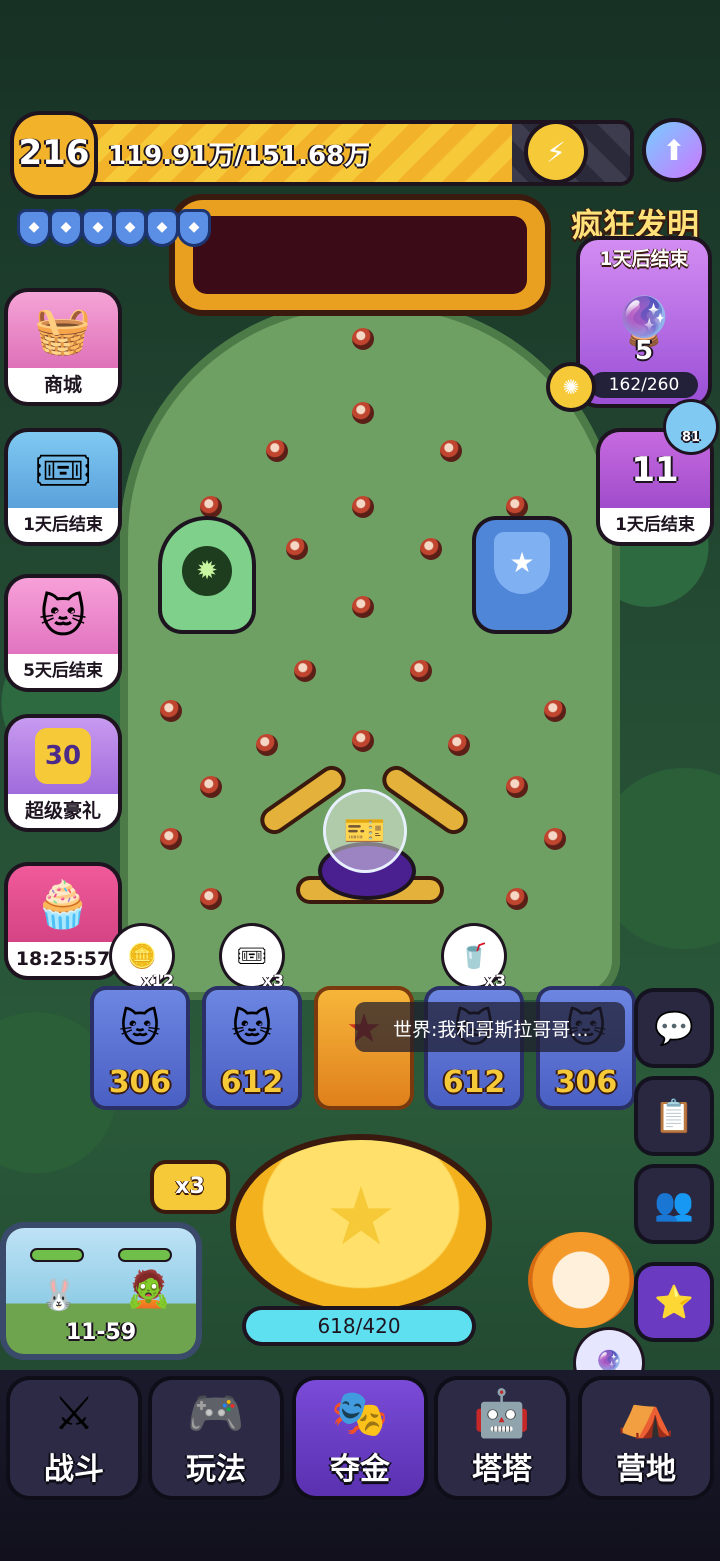  I want to click on tasks-button: 📋, so click(674, 1116).